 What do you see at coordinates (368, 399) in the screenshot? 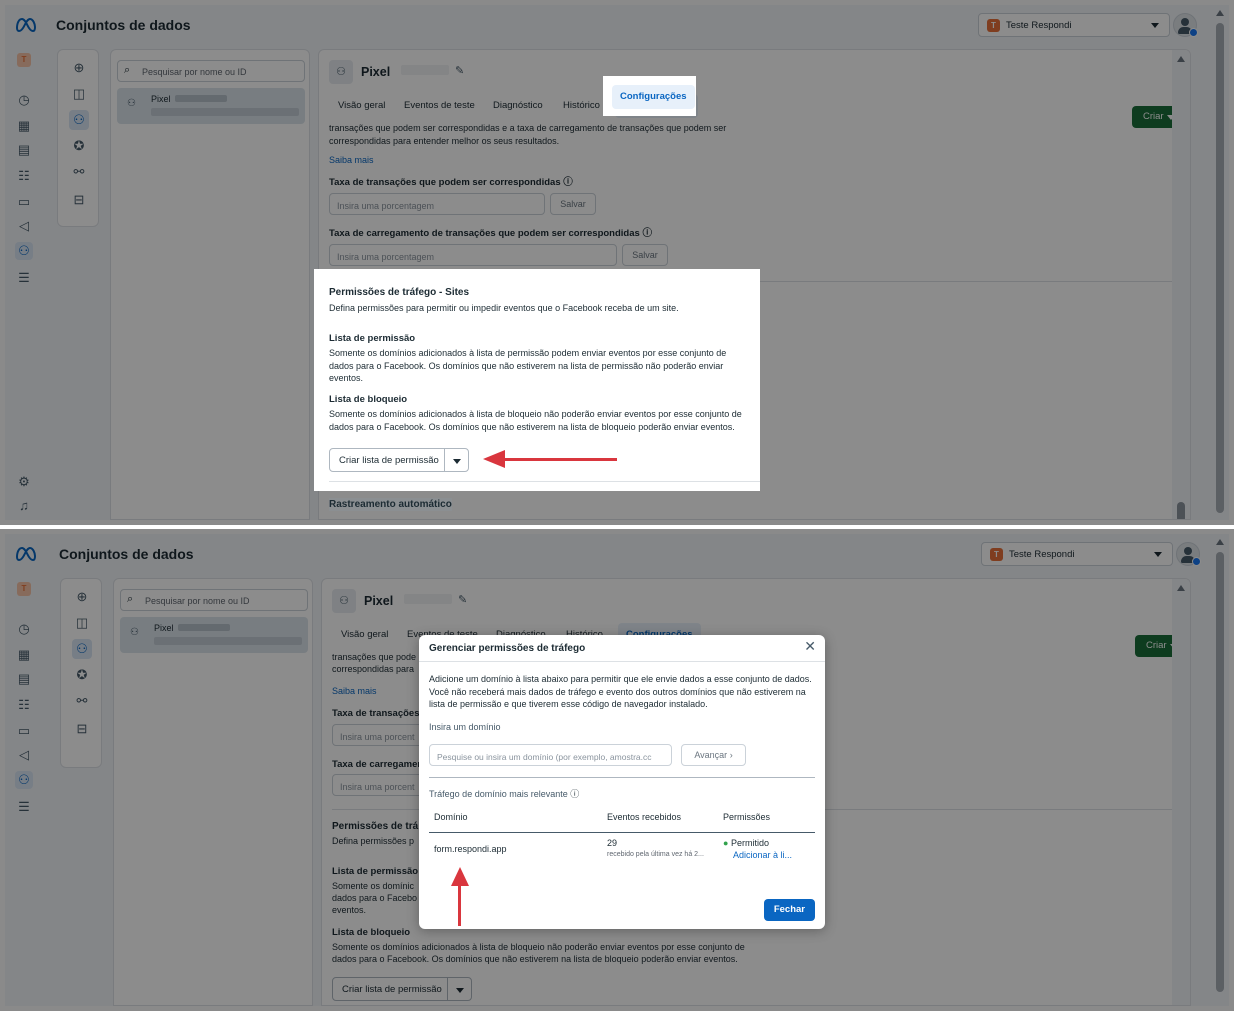
I see `block-list-title: Lista de bloqueio` at bounding box center [368, 399].